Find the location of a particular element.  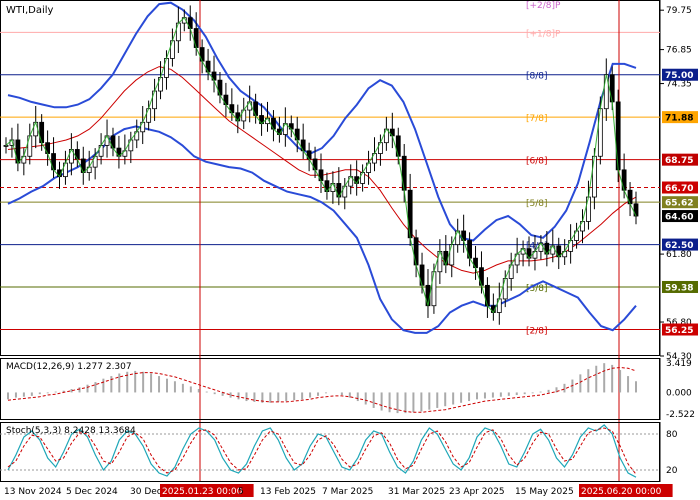

macd-label: MACD(12,26,9) 1.277 2.307 is located at coordinates (69, 367).